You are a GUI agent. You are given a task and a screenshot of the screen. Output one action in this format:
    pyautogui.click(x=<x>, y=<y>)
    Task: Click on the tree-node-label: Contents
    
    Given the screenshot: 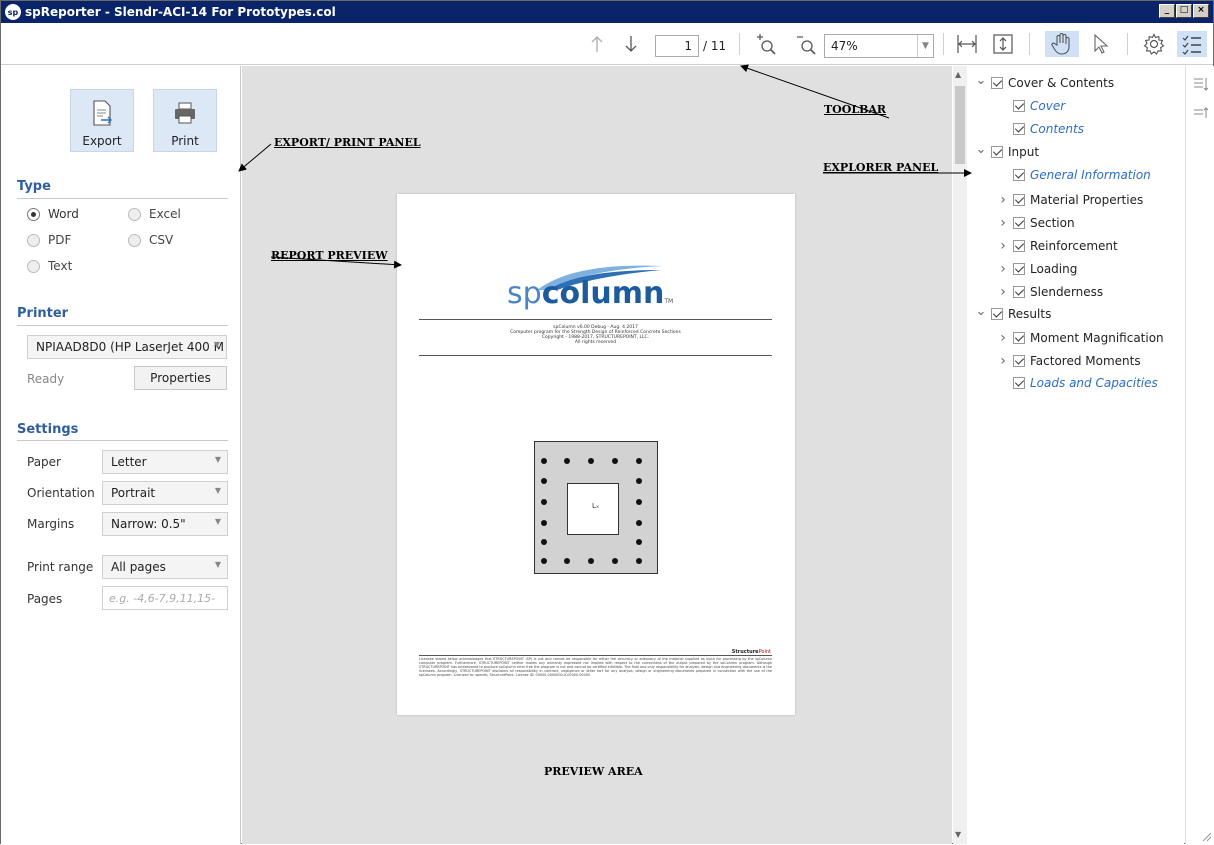 What is the action you would take?
    pyautogui.click(x=1057, y=129)
    